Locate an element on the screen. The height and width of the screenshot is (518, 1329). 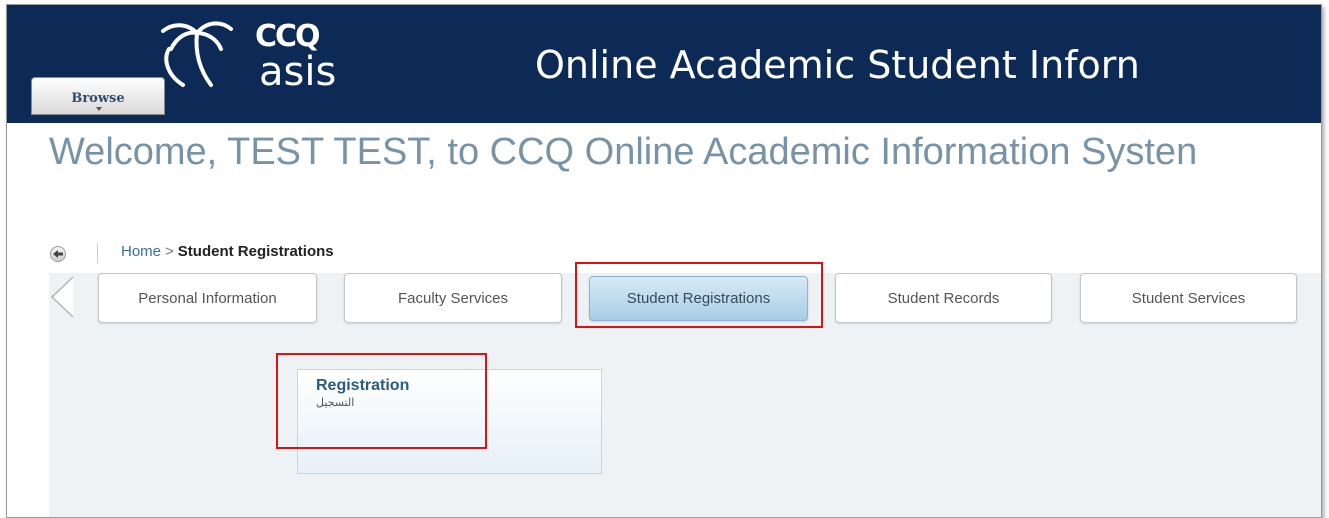
breadcrumb-current: Student Registrations is located at coordinates (255, 251).